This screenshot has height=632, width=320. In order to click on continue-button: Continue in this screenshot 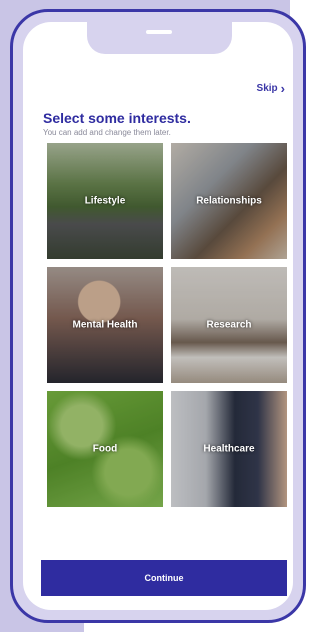, I will do `click(164, 578)`.